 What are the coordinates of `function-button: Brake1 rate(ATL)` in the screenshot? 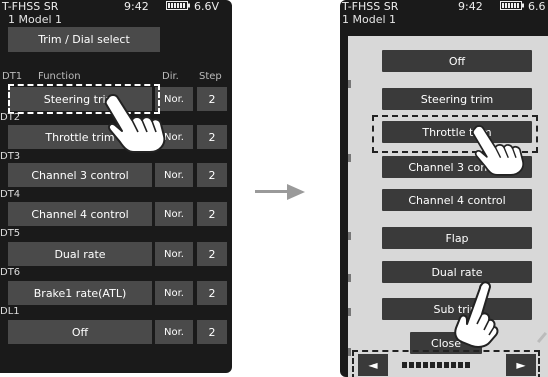 It's located at (80, 293).